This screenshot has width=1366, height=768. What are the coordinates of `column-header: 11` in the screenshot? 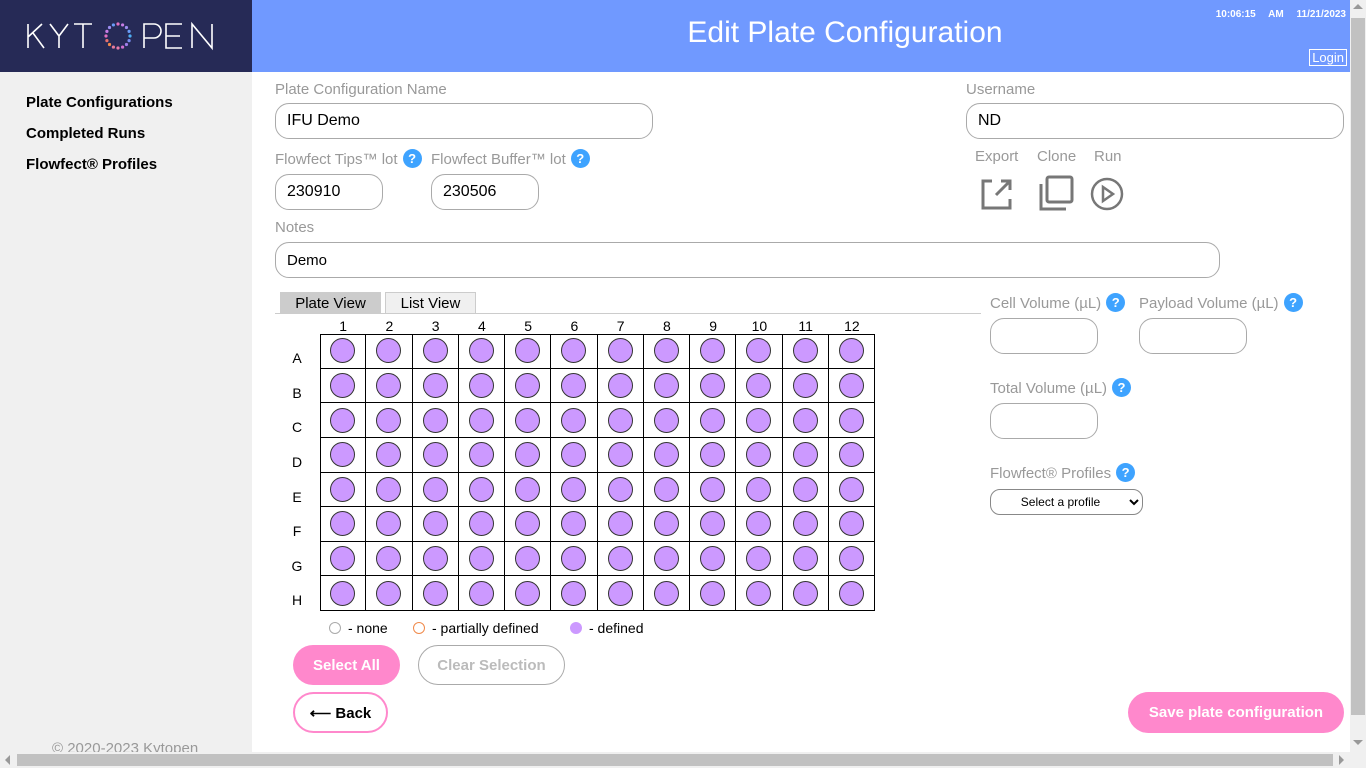 It's located at (806, 326).